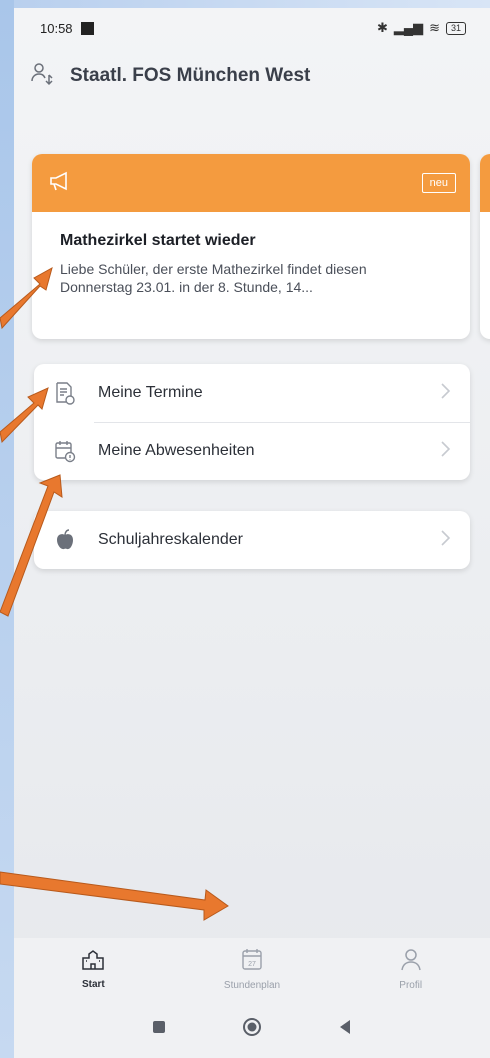 Image resolution: width=490 pixels, height=1058 pixels. What do you see at coordinates (56, 28) in the screenshot?
I see `status-time: 10:58` at bounding box center [56, 28].